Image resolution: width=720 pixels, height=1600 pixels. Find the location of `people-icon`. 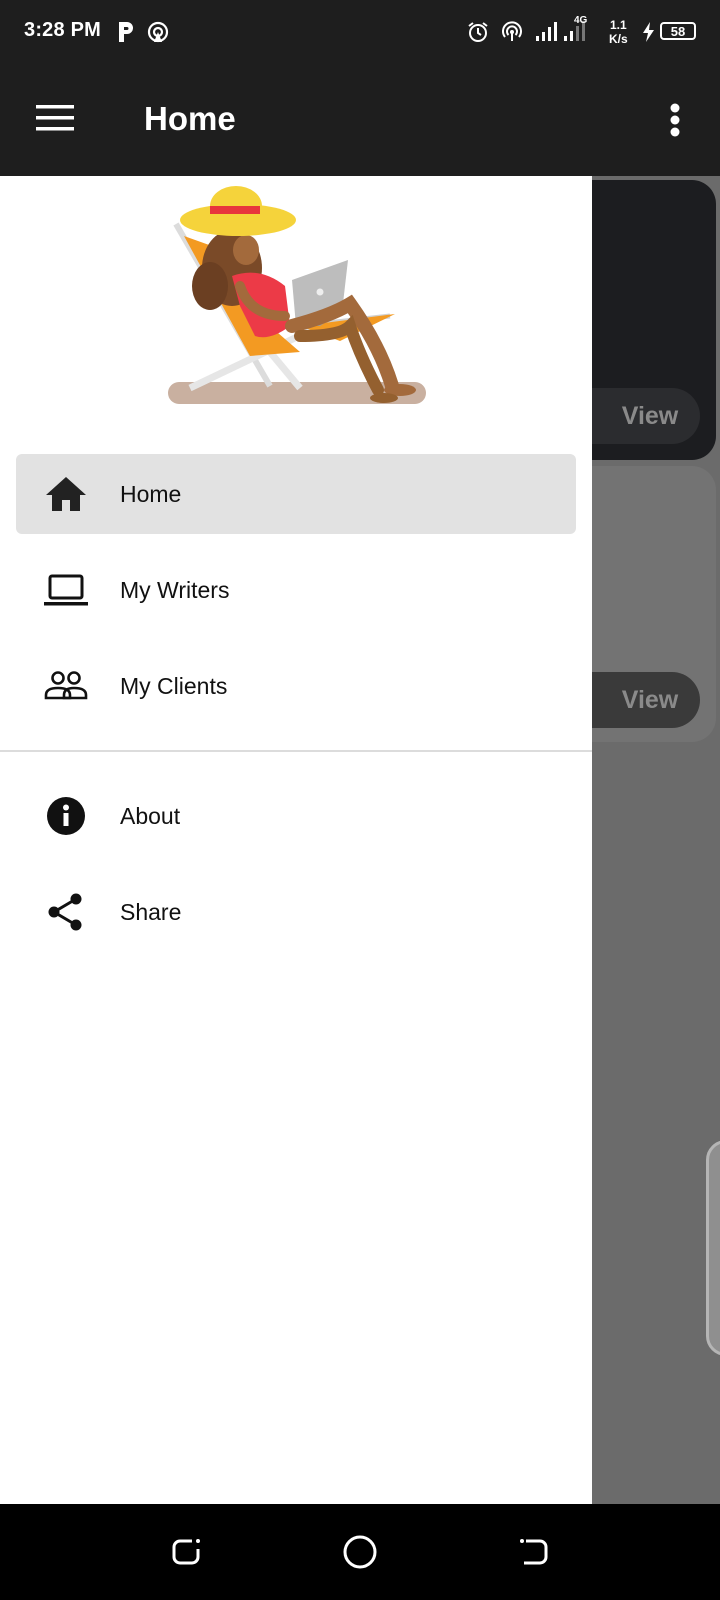

people-icon is located at coordinates (66, 685).